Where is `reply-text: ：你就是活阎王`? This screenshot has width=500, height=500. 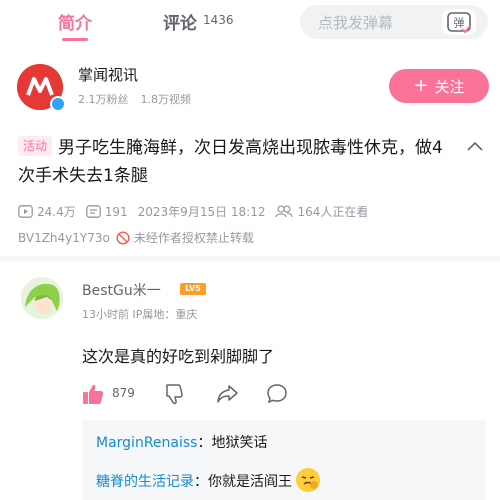
reply-text: ：你就是活阎王 is located at coordinates (243, 482).